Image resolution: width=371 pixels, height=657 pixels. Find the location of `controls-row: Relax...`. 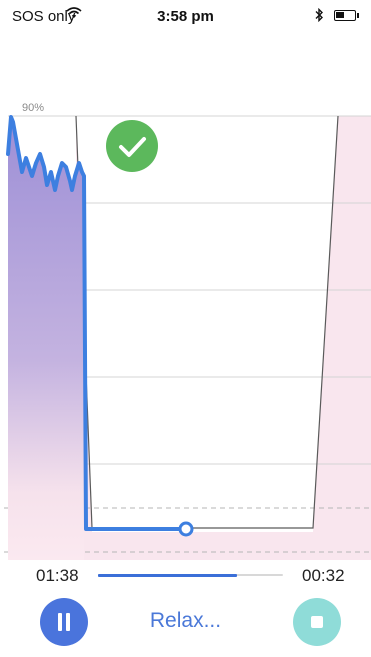

controls-row: Relax... is located at coordinates (185, 626).